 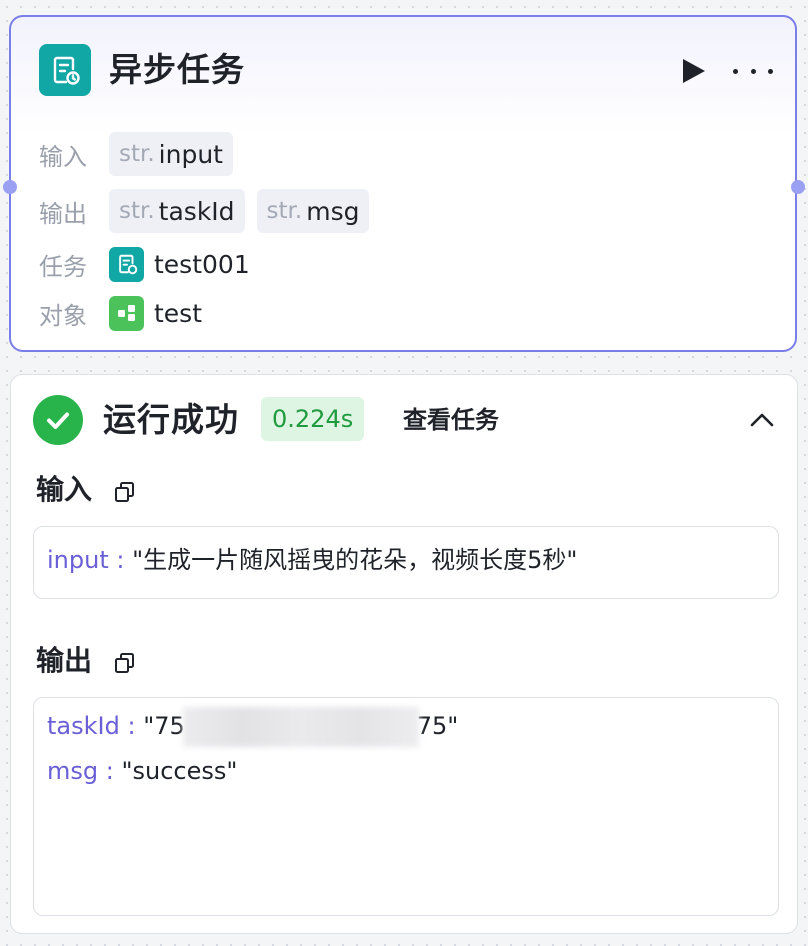 I want to click on output-port, so click(x=798, y=187).